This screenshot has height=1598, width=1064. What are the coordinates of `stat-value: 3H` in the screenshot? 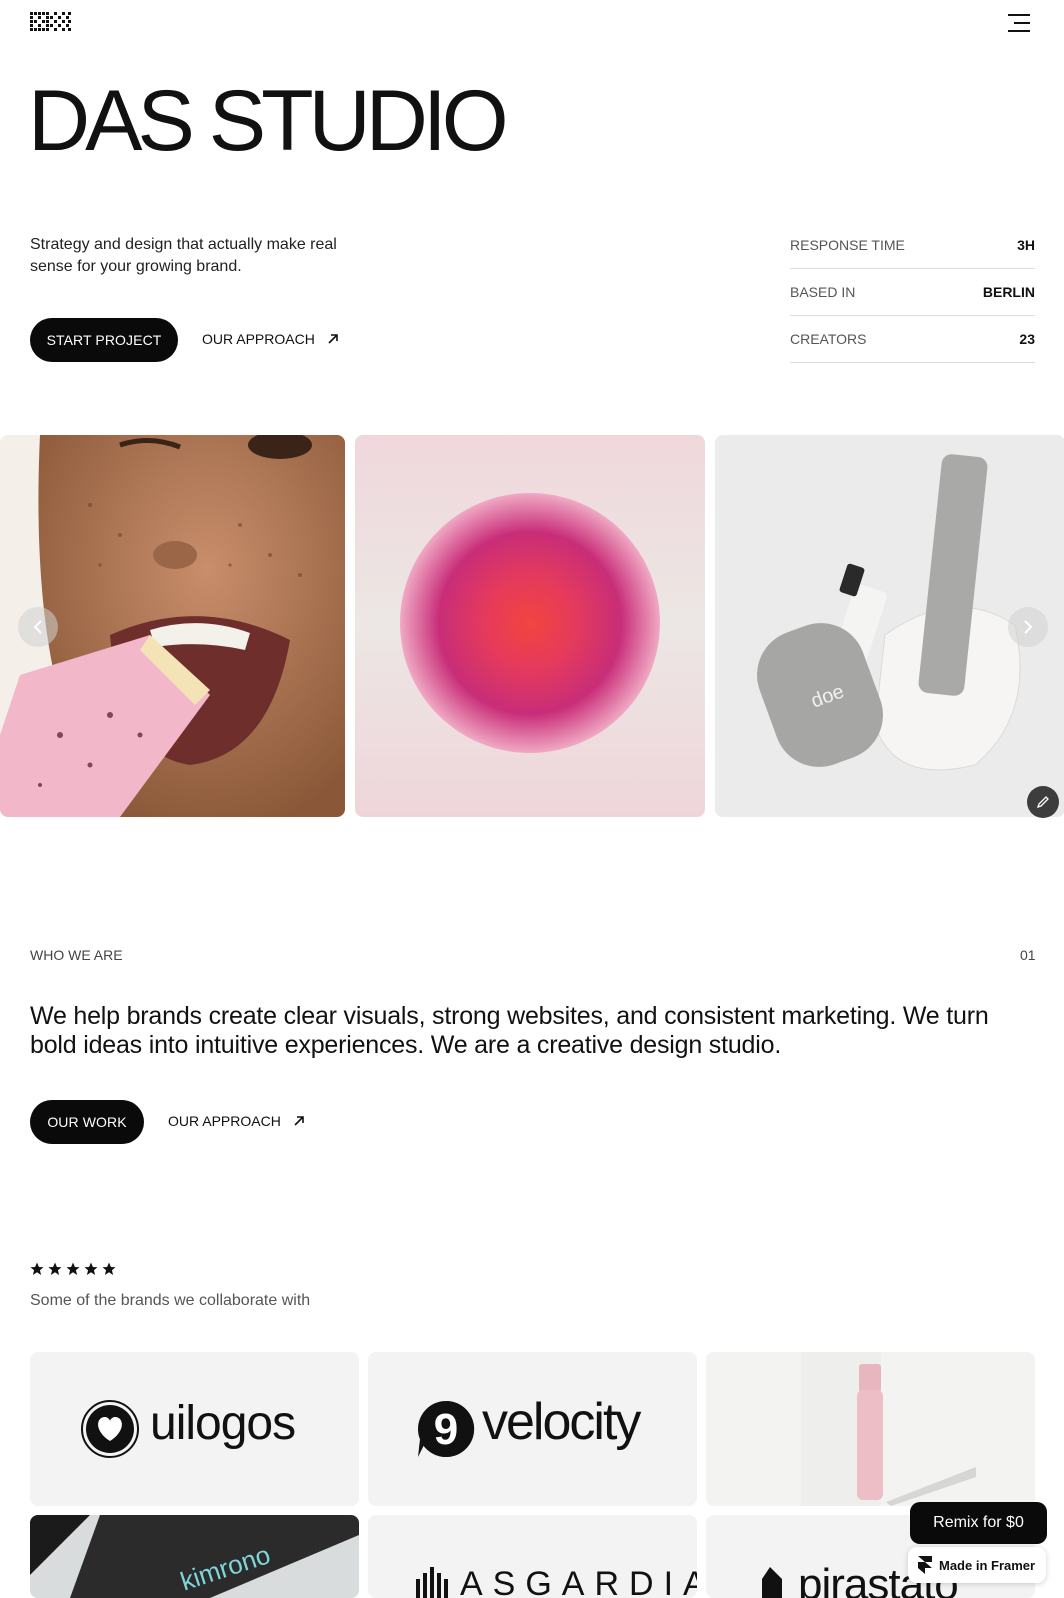 It's located at (1026, 245).